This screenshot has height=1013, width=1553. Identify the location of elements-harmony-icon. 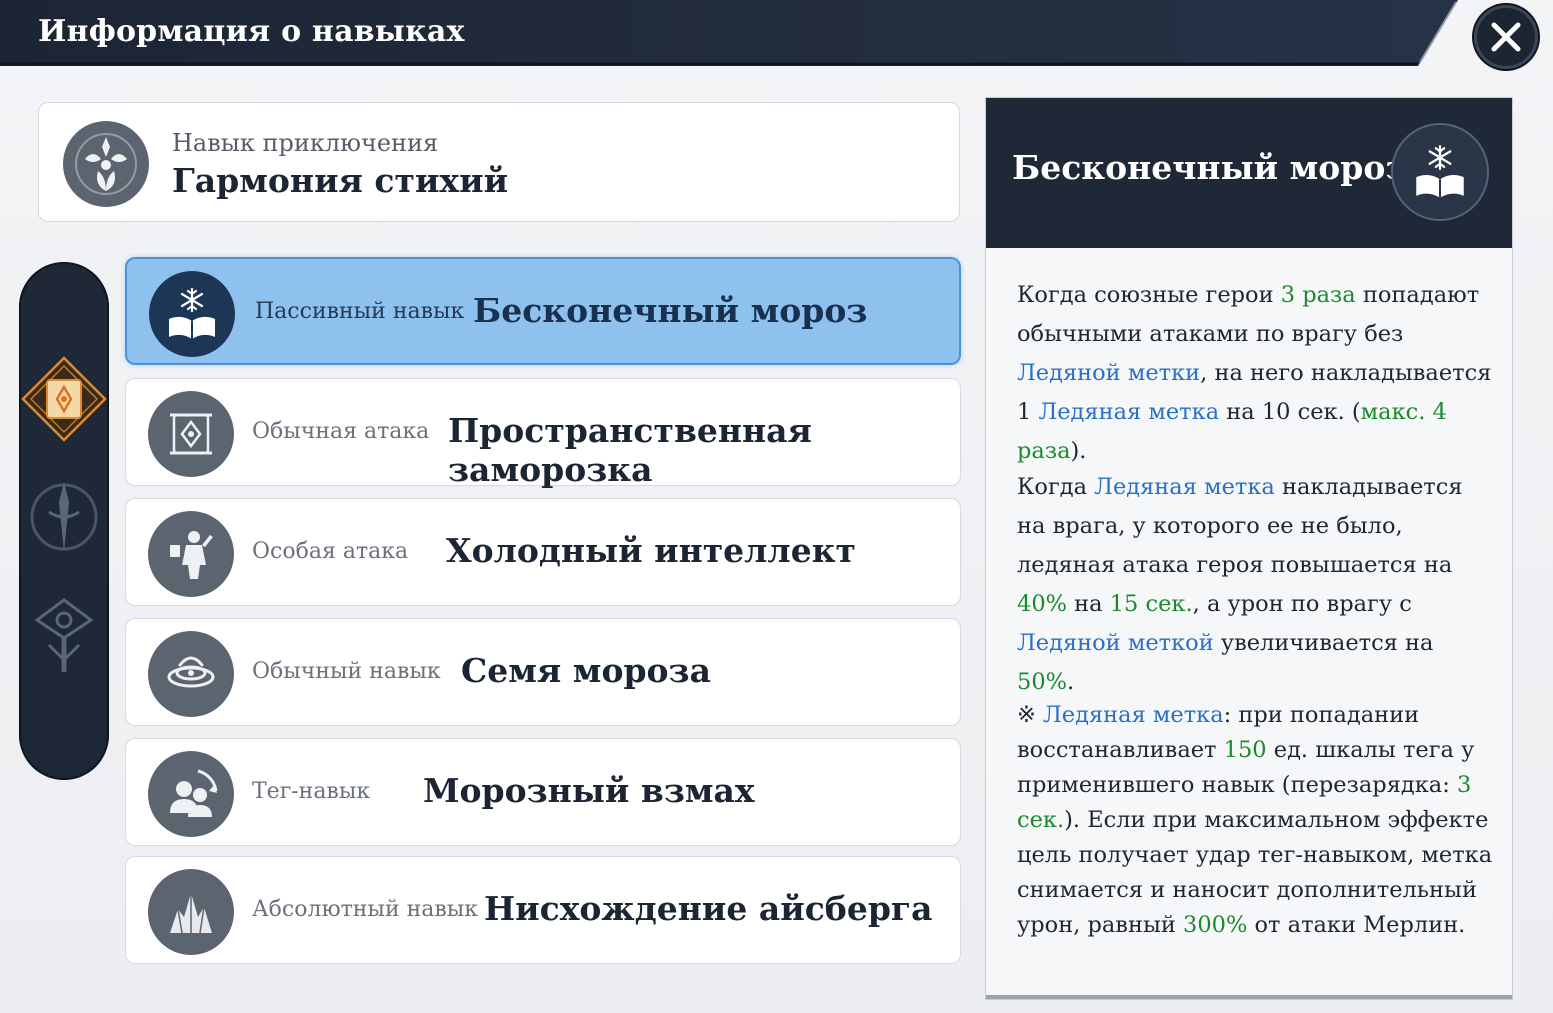
(106, 164).